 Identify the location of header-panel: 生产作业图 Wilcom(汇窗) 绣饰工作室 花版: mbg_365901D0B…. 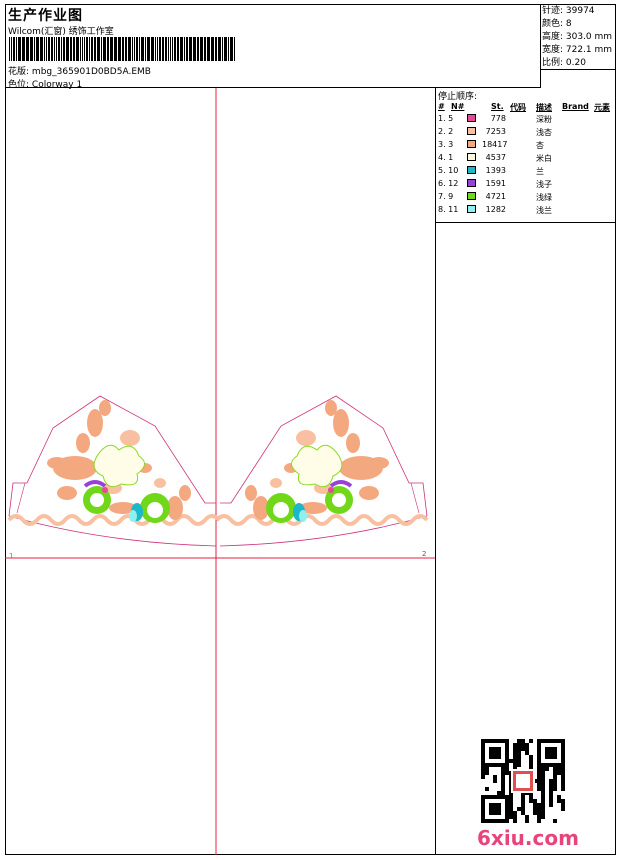
(273, 47).